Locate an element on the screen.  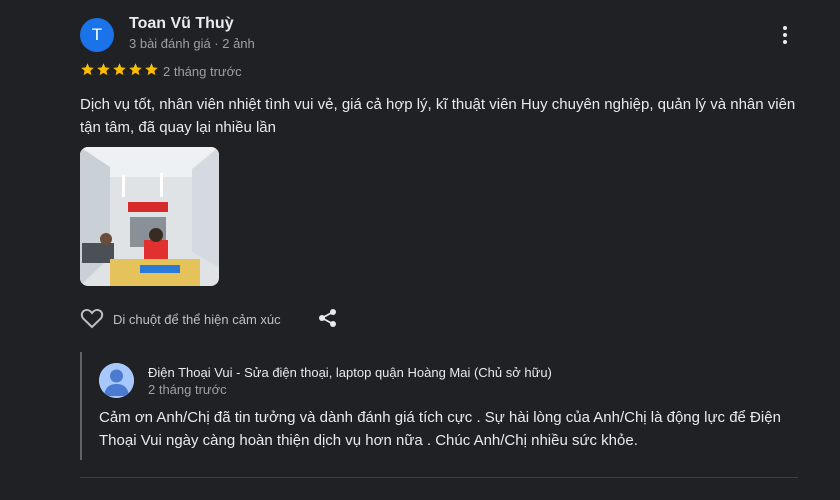
reviewer-avatar: T is located at coordinates (97, 35).